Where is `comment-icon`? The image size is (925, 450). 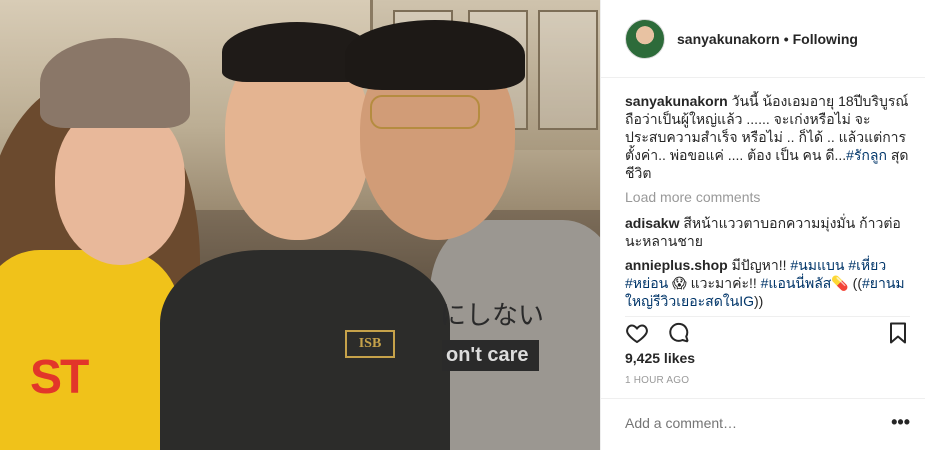
comment-icon is located at coordinates (679, 333).